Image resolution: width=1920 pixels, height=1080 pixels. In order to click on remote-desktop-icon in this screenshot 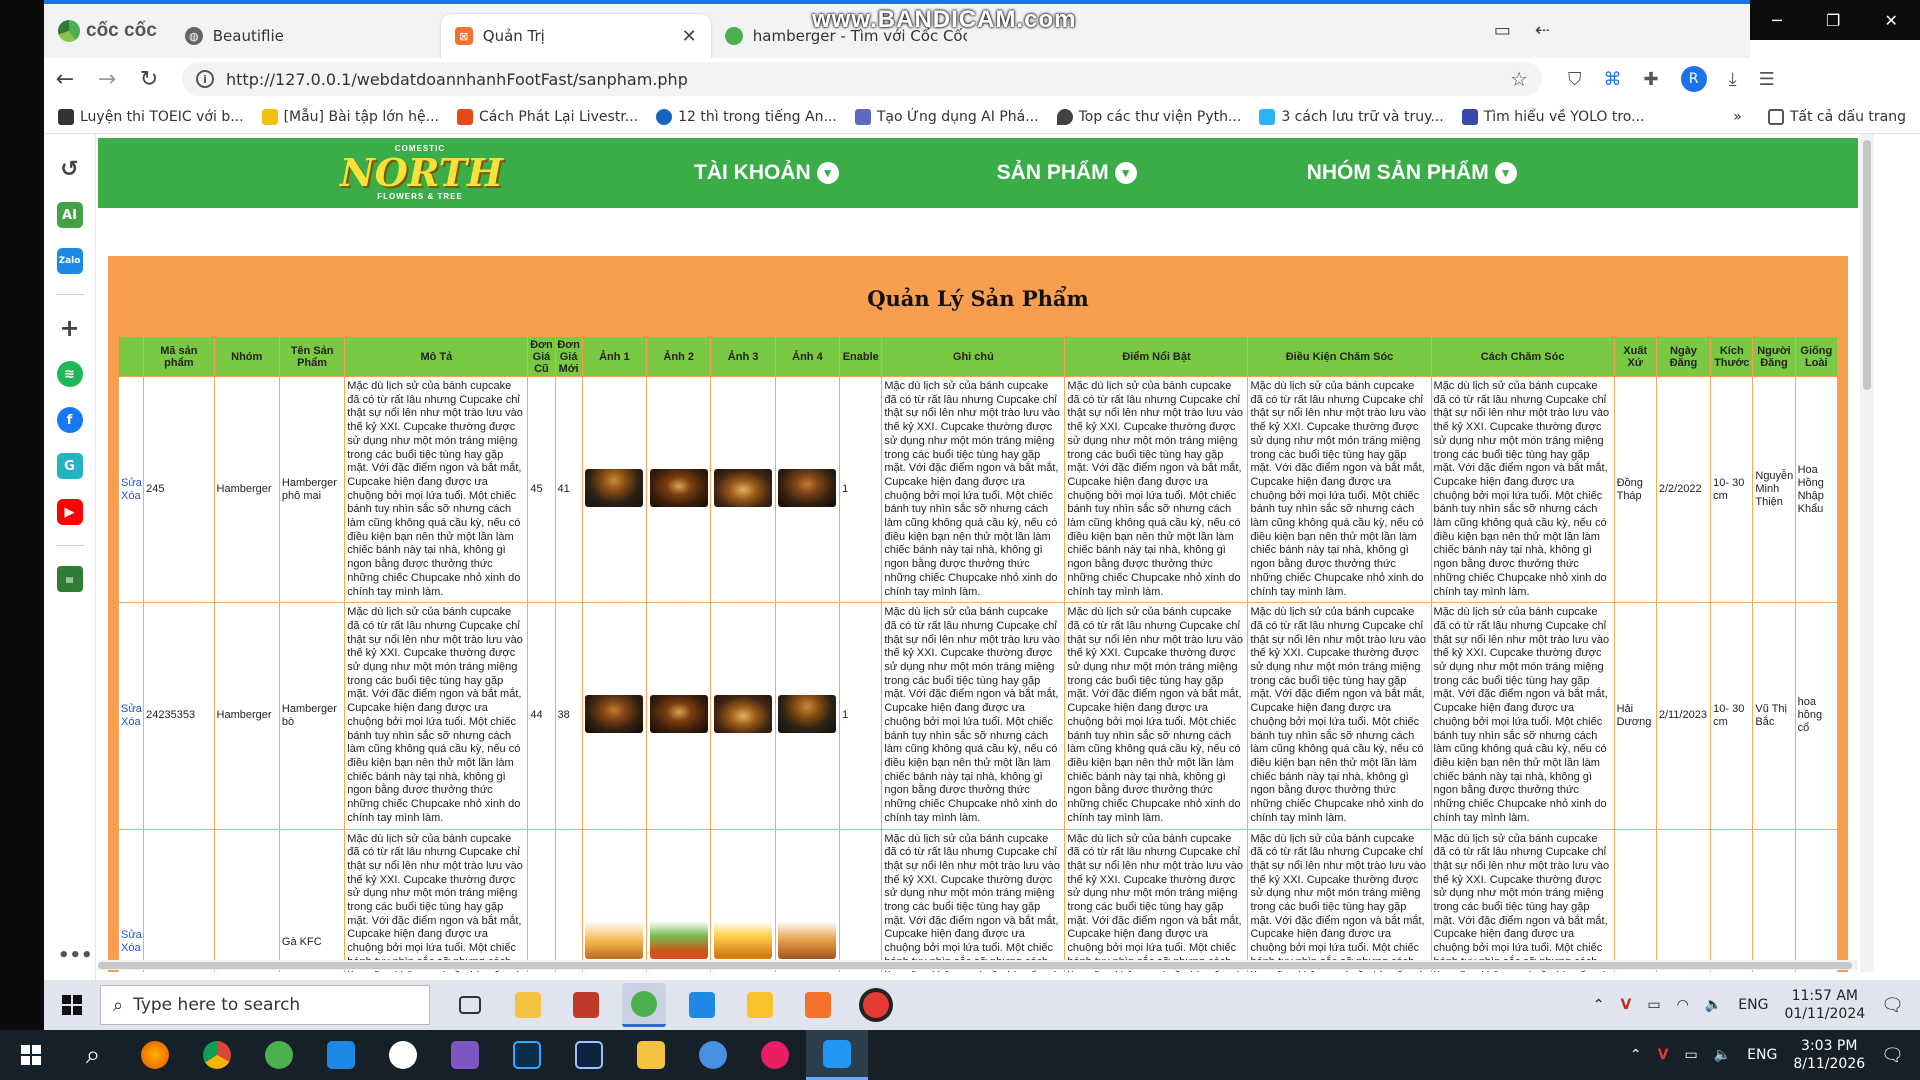, I will do `click(837, 1055)`.